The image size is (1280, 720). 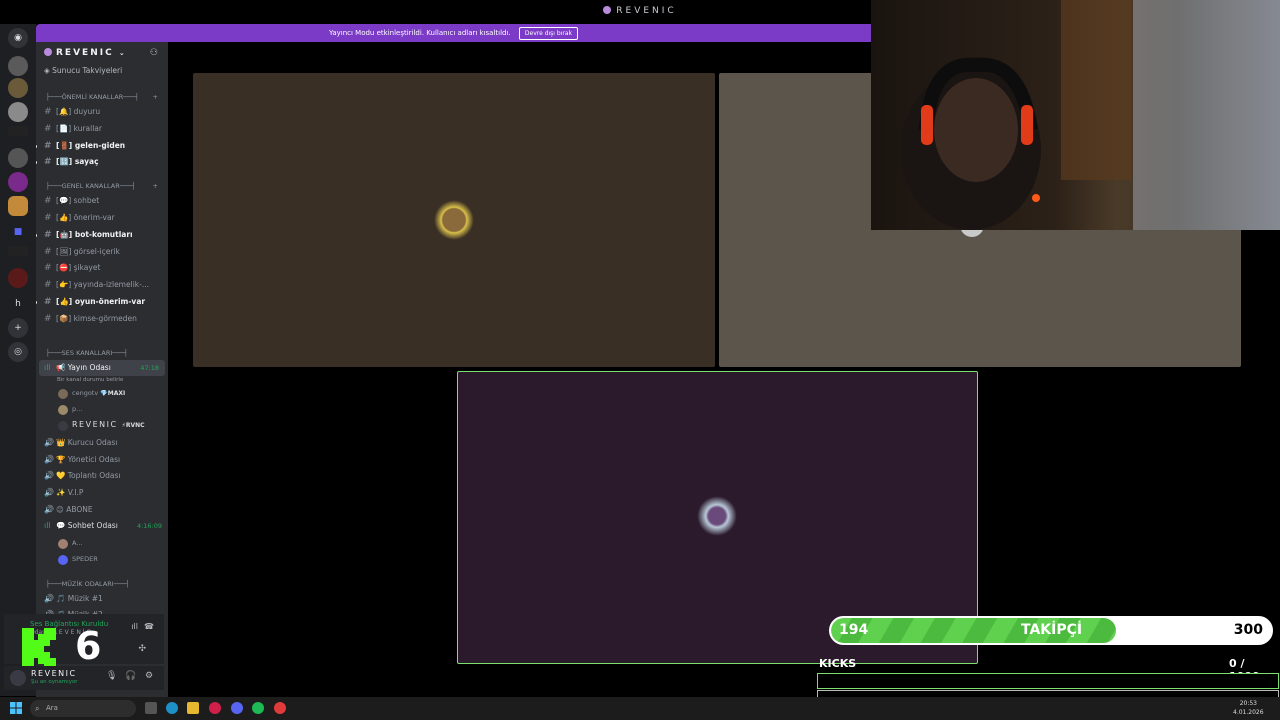 I want to click on channel-gorsel-icerik: # [🖼] görsel-içerik, so click(x=102, y=252).